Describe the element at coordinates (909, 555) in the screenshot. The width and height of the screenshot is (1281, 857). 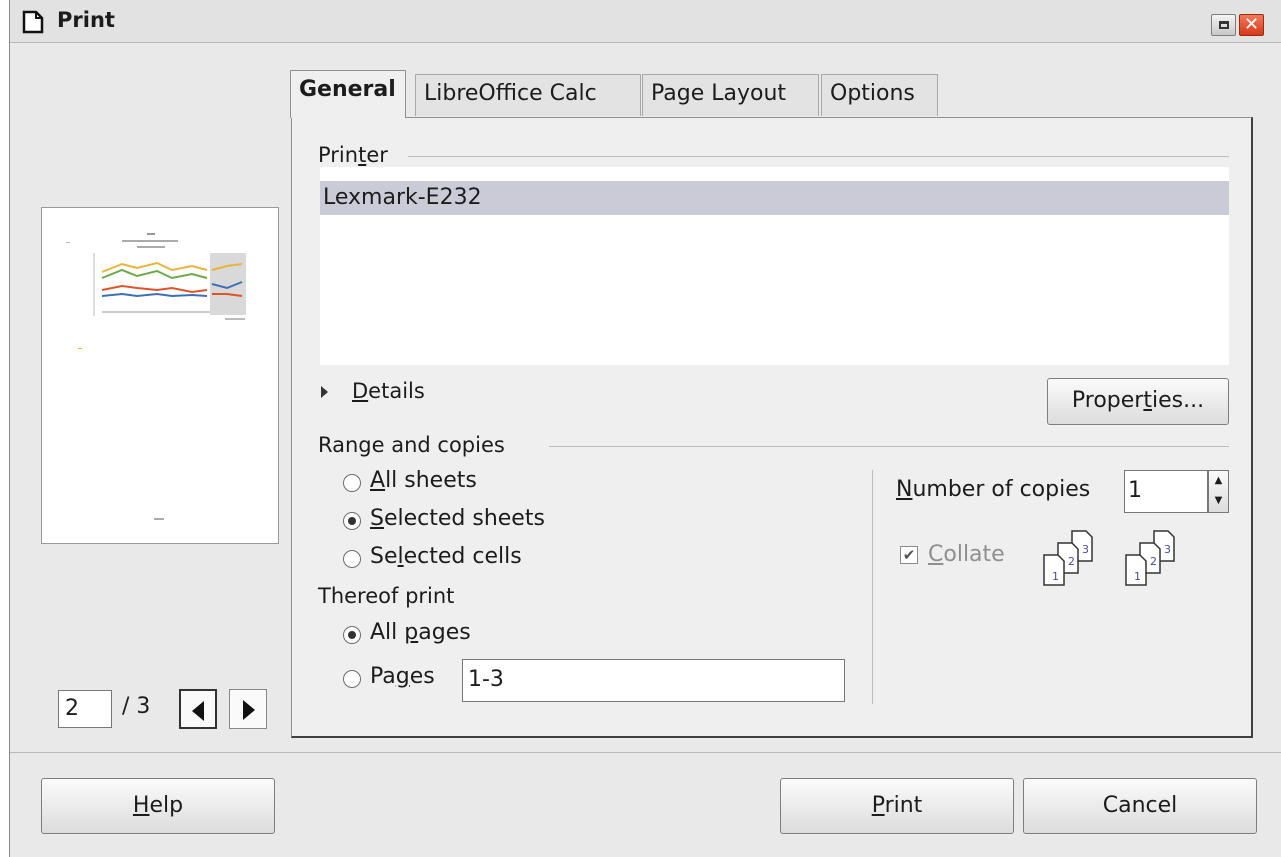
I see `collate-checkbox: ✔` at that location.